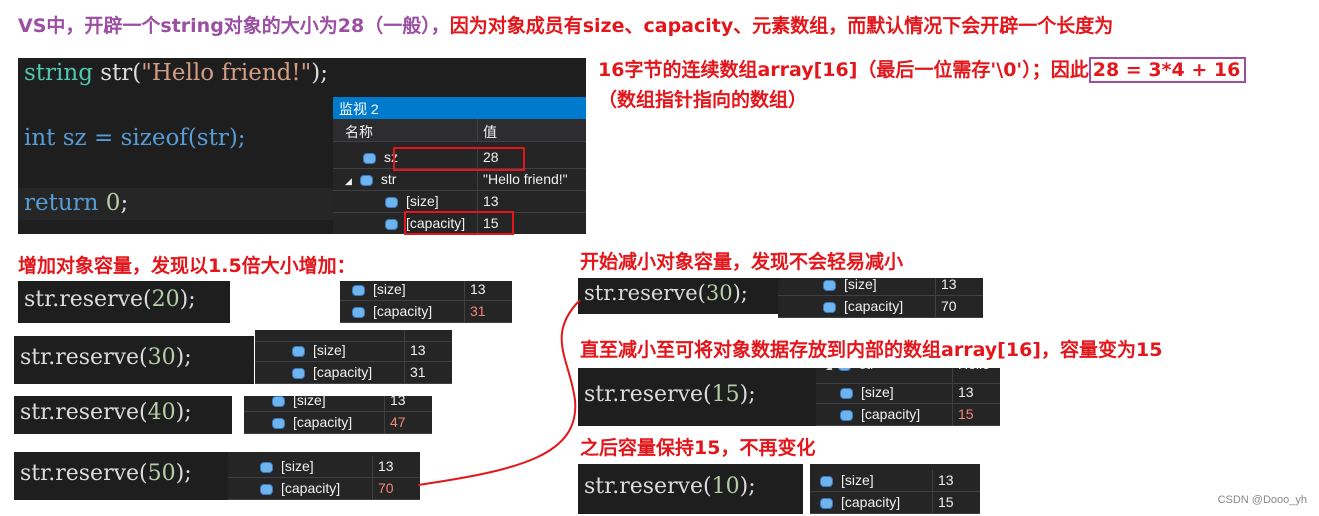 The image size is (1319, 516). Describe the element at coordinates (1262, 500) in the screenshot. I see `watermark: CSDN @Dooo_yh` at that location.